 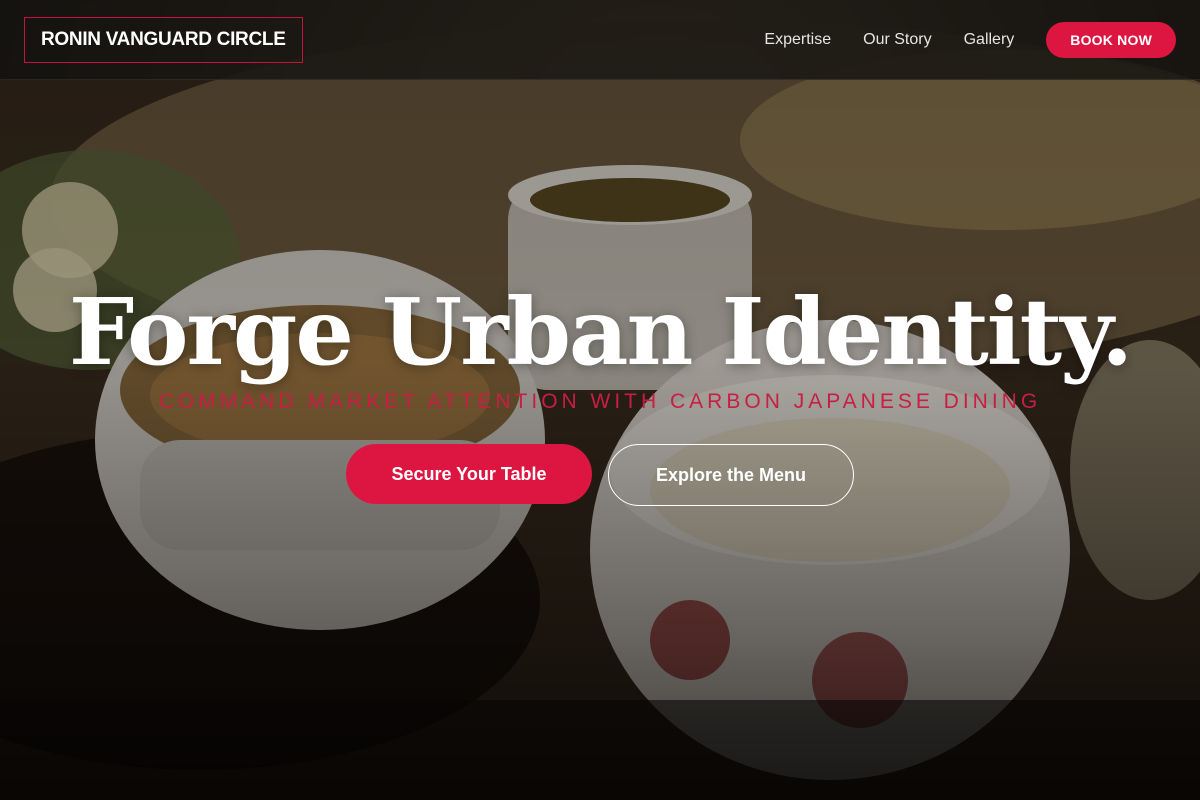 I want to click on nav-link-expertise: Expertise, so click(x=797, y=40).